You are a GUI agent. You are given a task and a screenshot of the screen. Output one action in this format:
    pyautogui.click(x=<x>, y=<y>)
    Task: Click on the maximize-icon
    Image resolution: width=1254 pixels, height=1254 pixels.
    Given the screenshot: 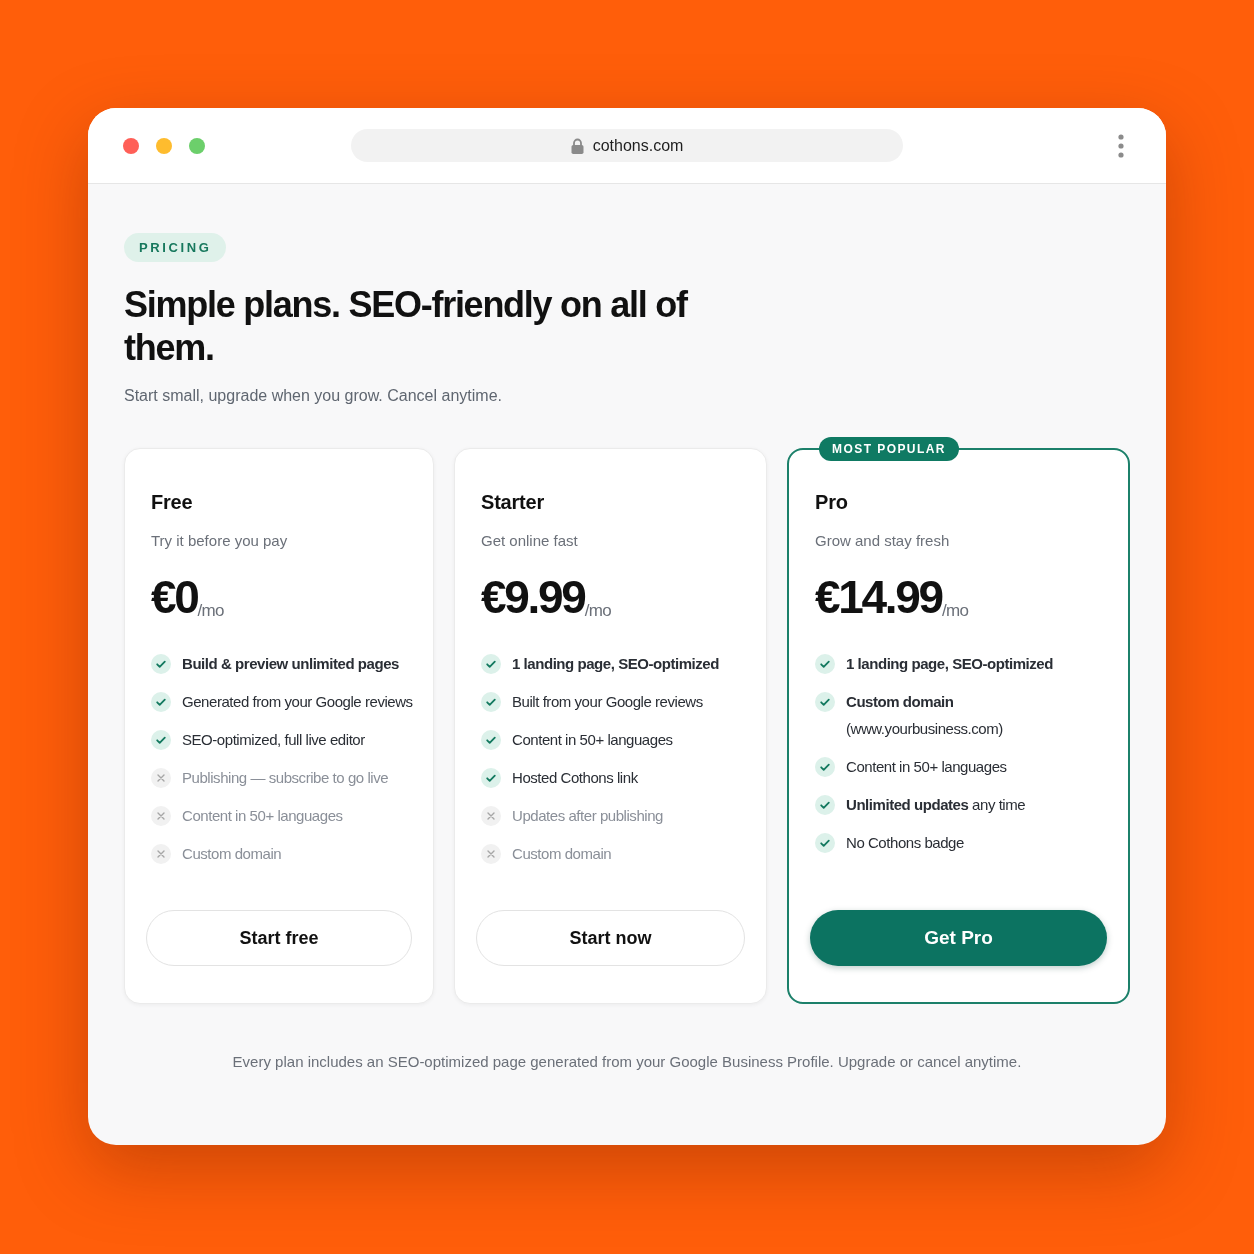 What is the action you would take?
    pyautogui.click(x=197, y=145)
    